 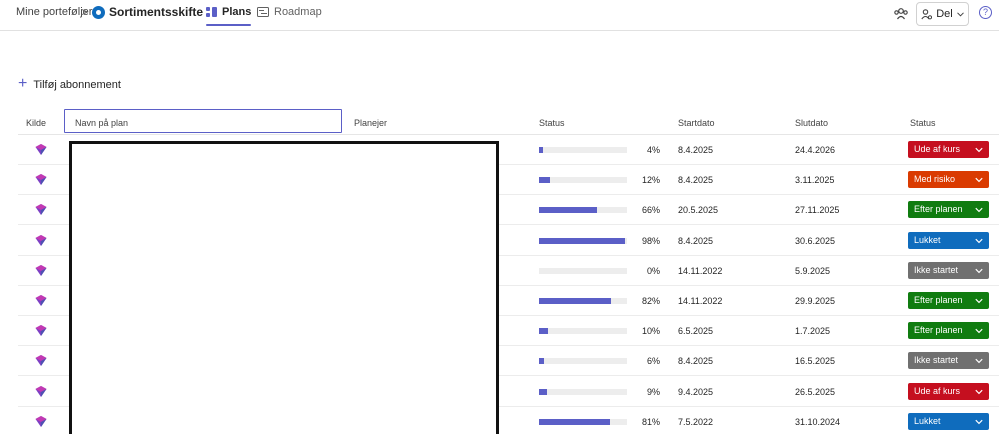 What do you see at coordinates (696, 331) in the screenshot?
I see `start-date: 6.5.2025` at bounding box center [696, 331].